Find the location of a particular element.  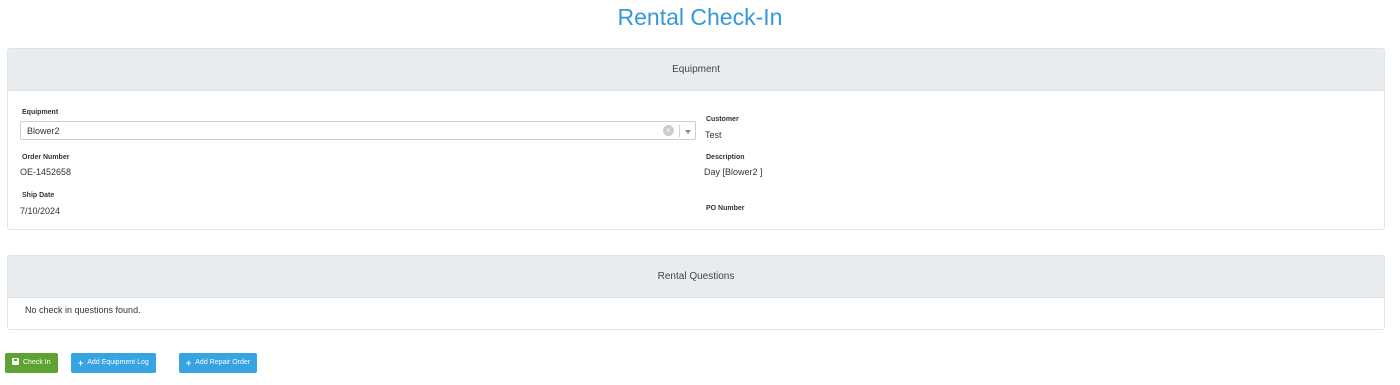

equipment-label: Equipment is located at coordinates (40, 112).